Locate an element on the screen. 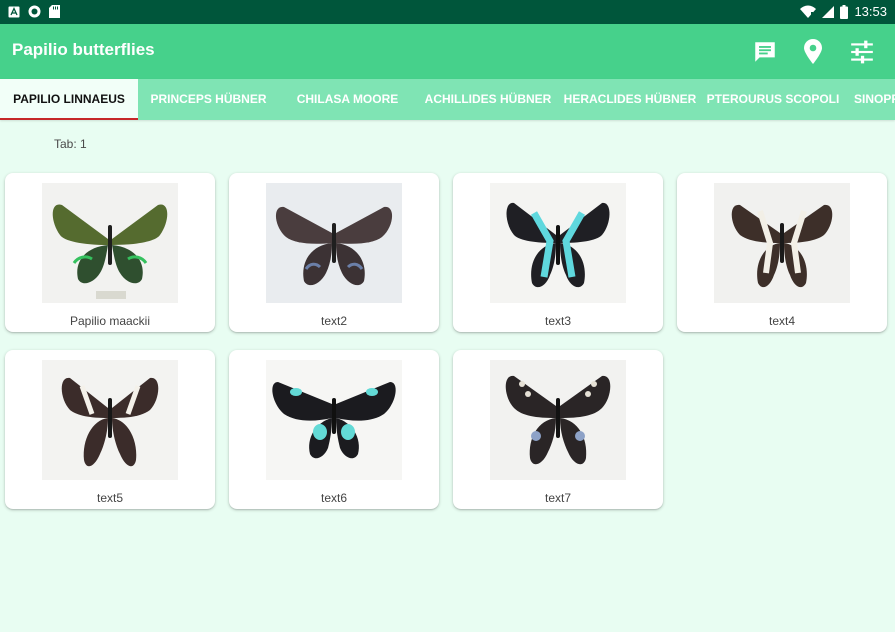 The width and height of the screenshot is (895, 632). butterfly-card: text7 is located at coordinates (558, 429).